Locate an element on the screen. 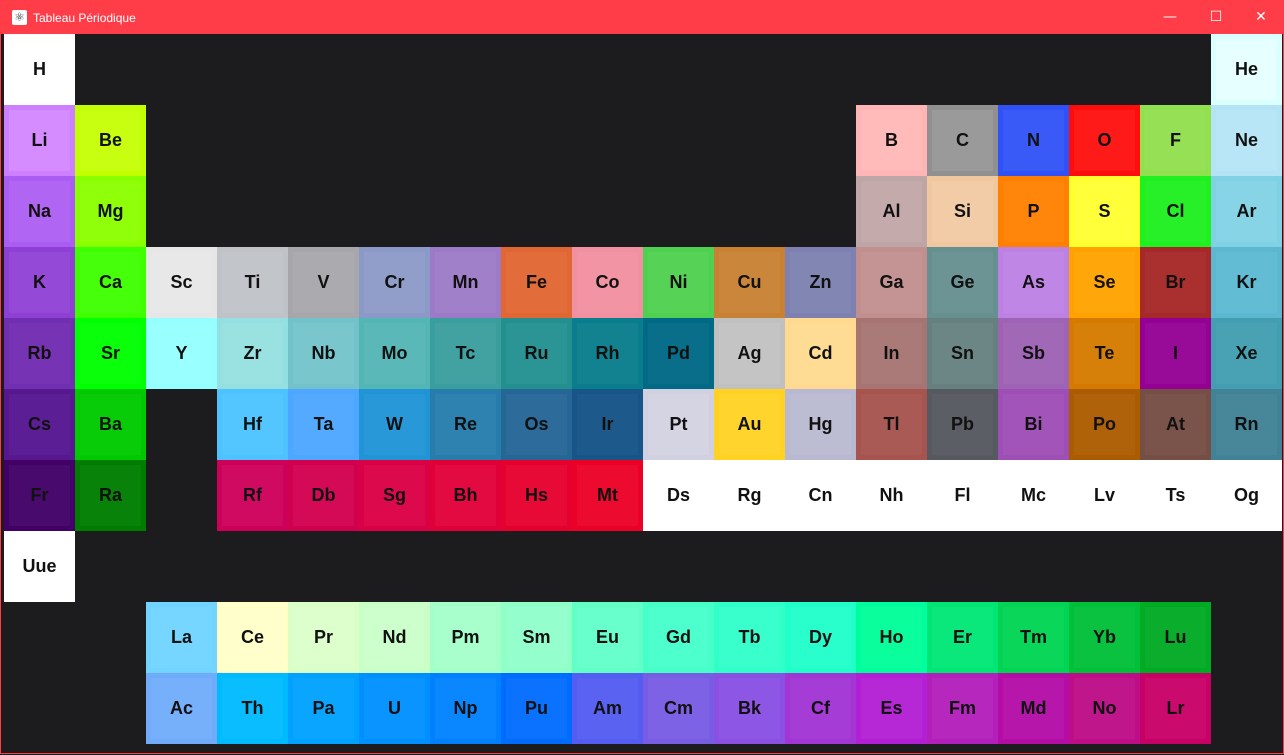  element-tile-yb: Yb is located at coordinates (1104, 637).